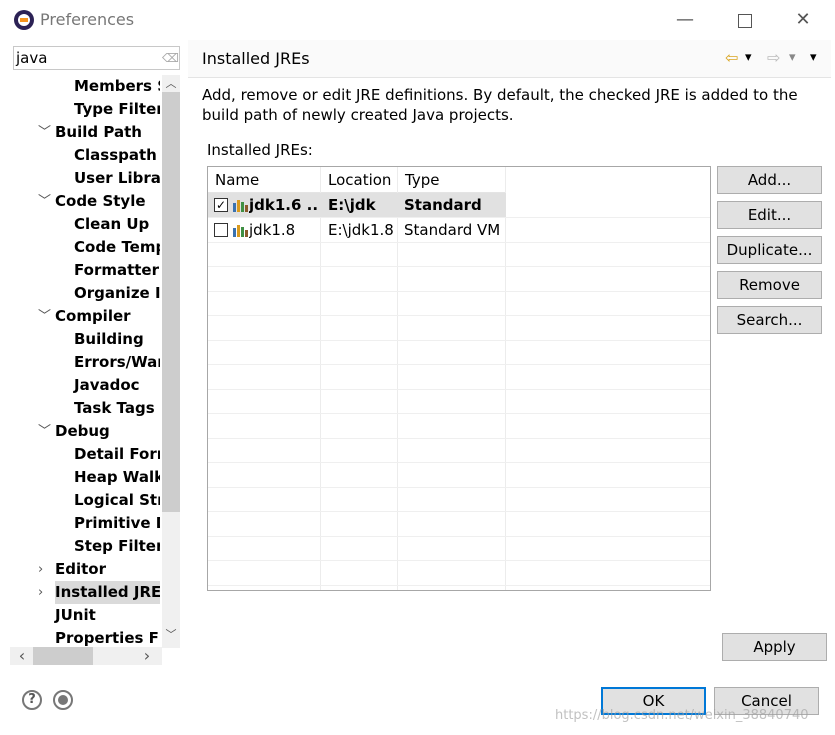 Image resolution: width=835 pixels, height=735 pixels. I want to click on tree-item-label: Formatter, so click(117, 270).